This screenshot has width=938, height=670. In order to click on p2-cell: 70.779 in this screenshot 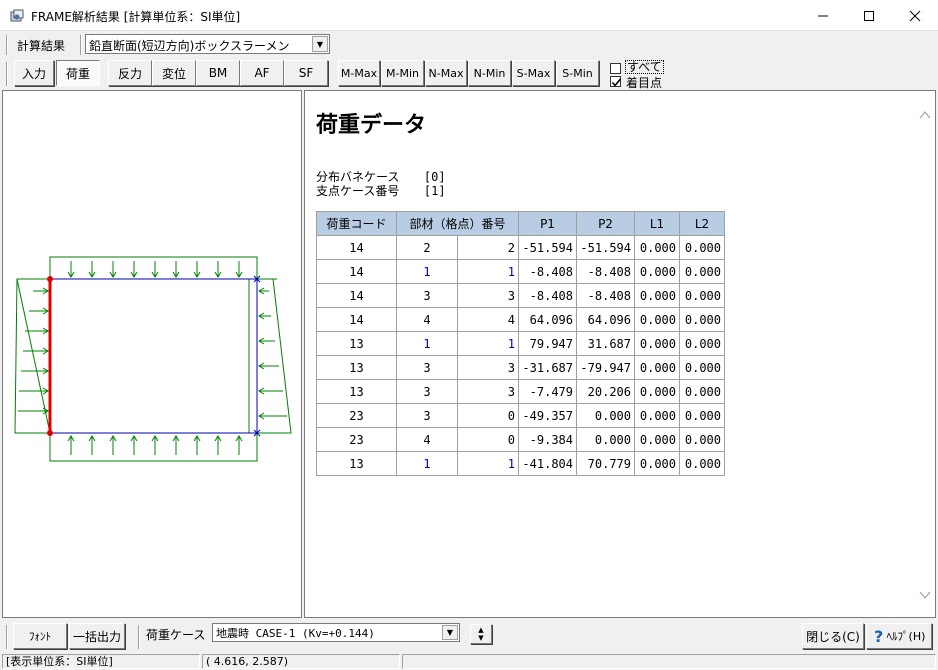, I will do `click(605, 463)`.